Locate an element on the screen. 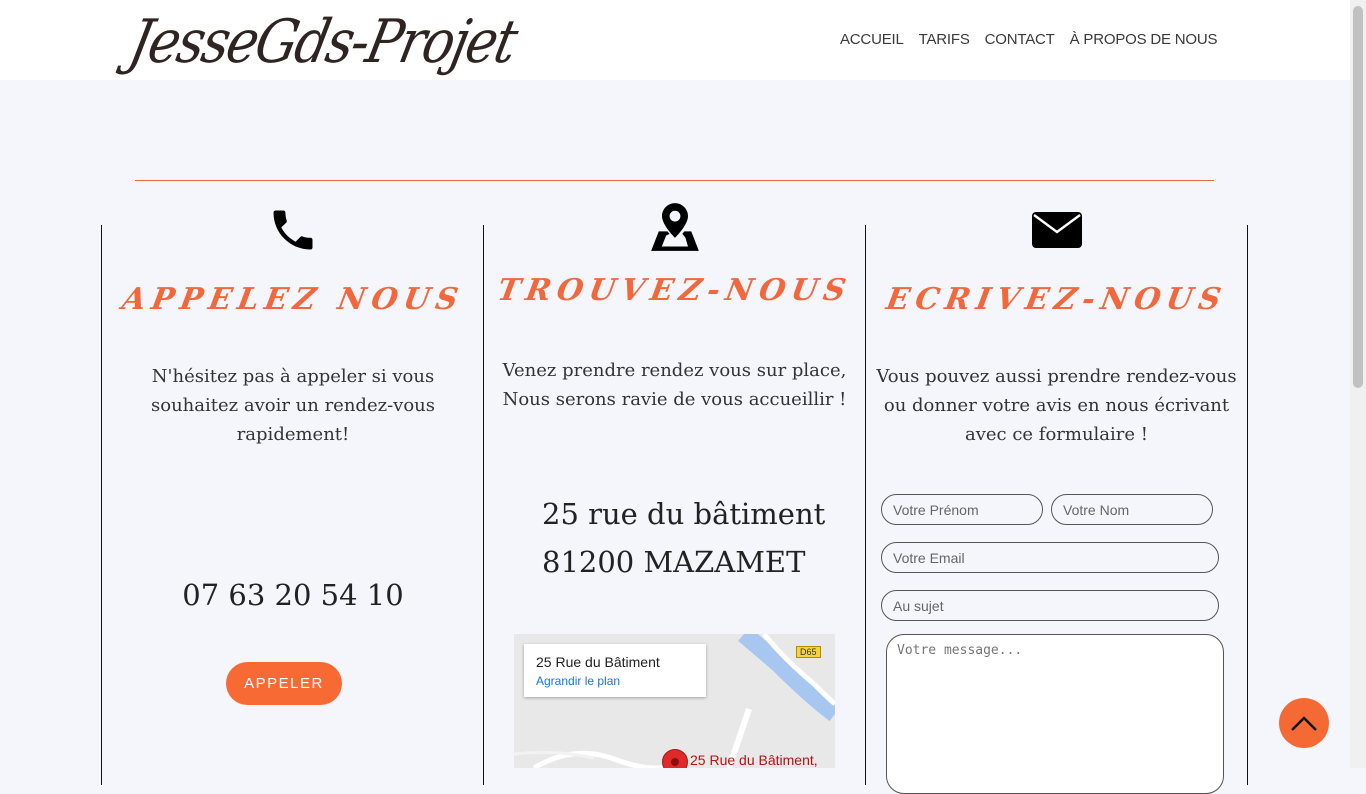 The height and width of the screenshot is (794, 1366). scrollbar-thumb is located at coordinates (1358, 197).